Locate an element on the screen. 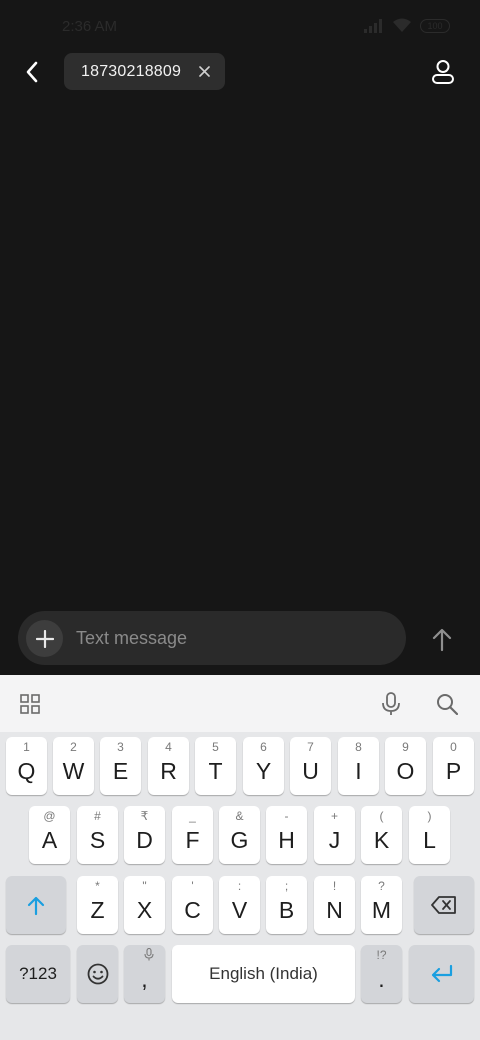 This screenshot has height=1040, width=480. key-b-label: B is located at coordinates (286, 909).